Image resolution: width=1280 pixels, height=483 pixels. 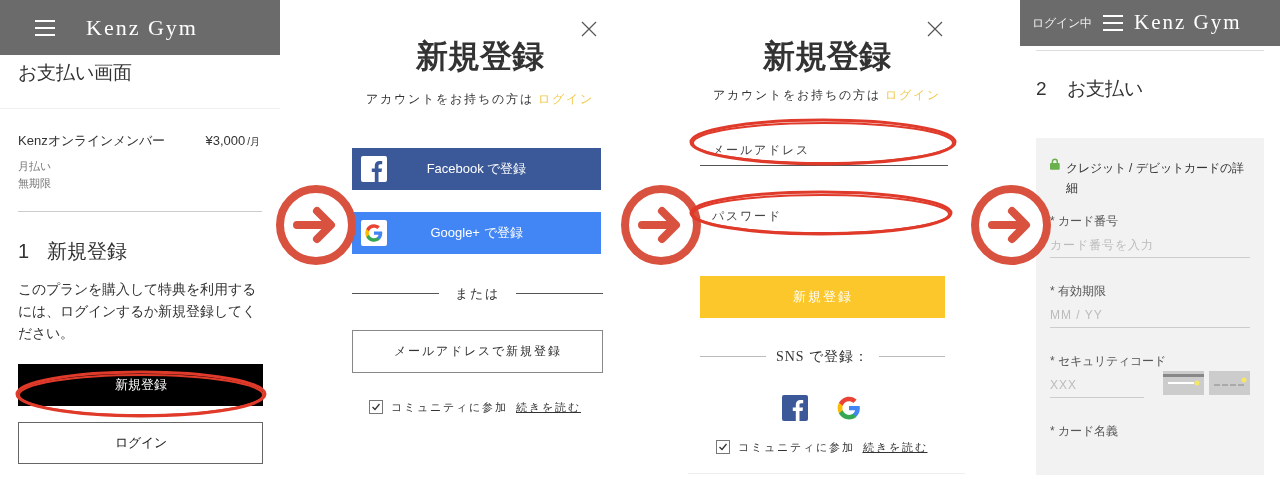 I want to click on plan-name: Kenzオンラインメンバー, so click(x=91, y=140).